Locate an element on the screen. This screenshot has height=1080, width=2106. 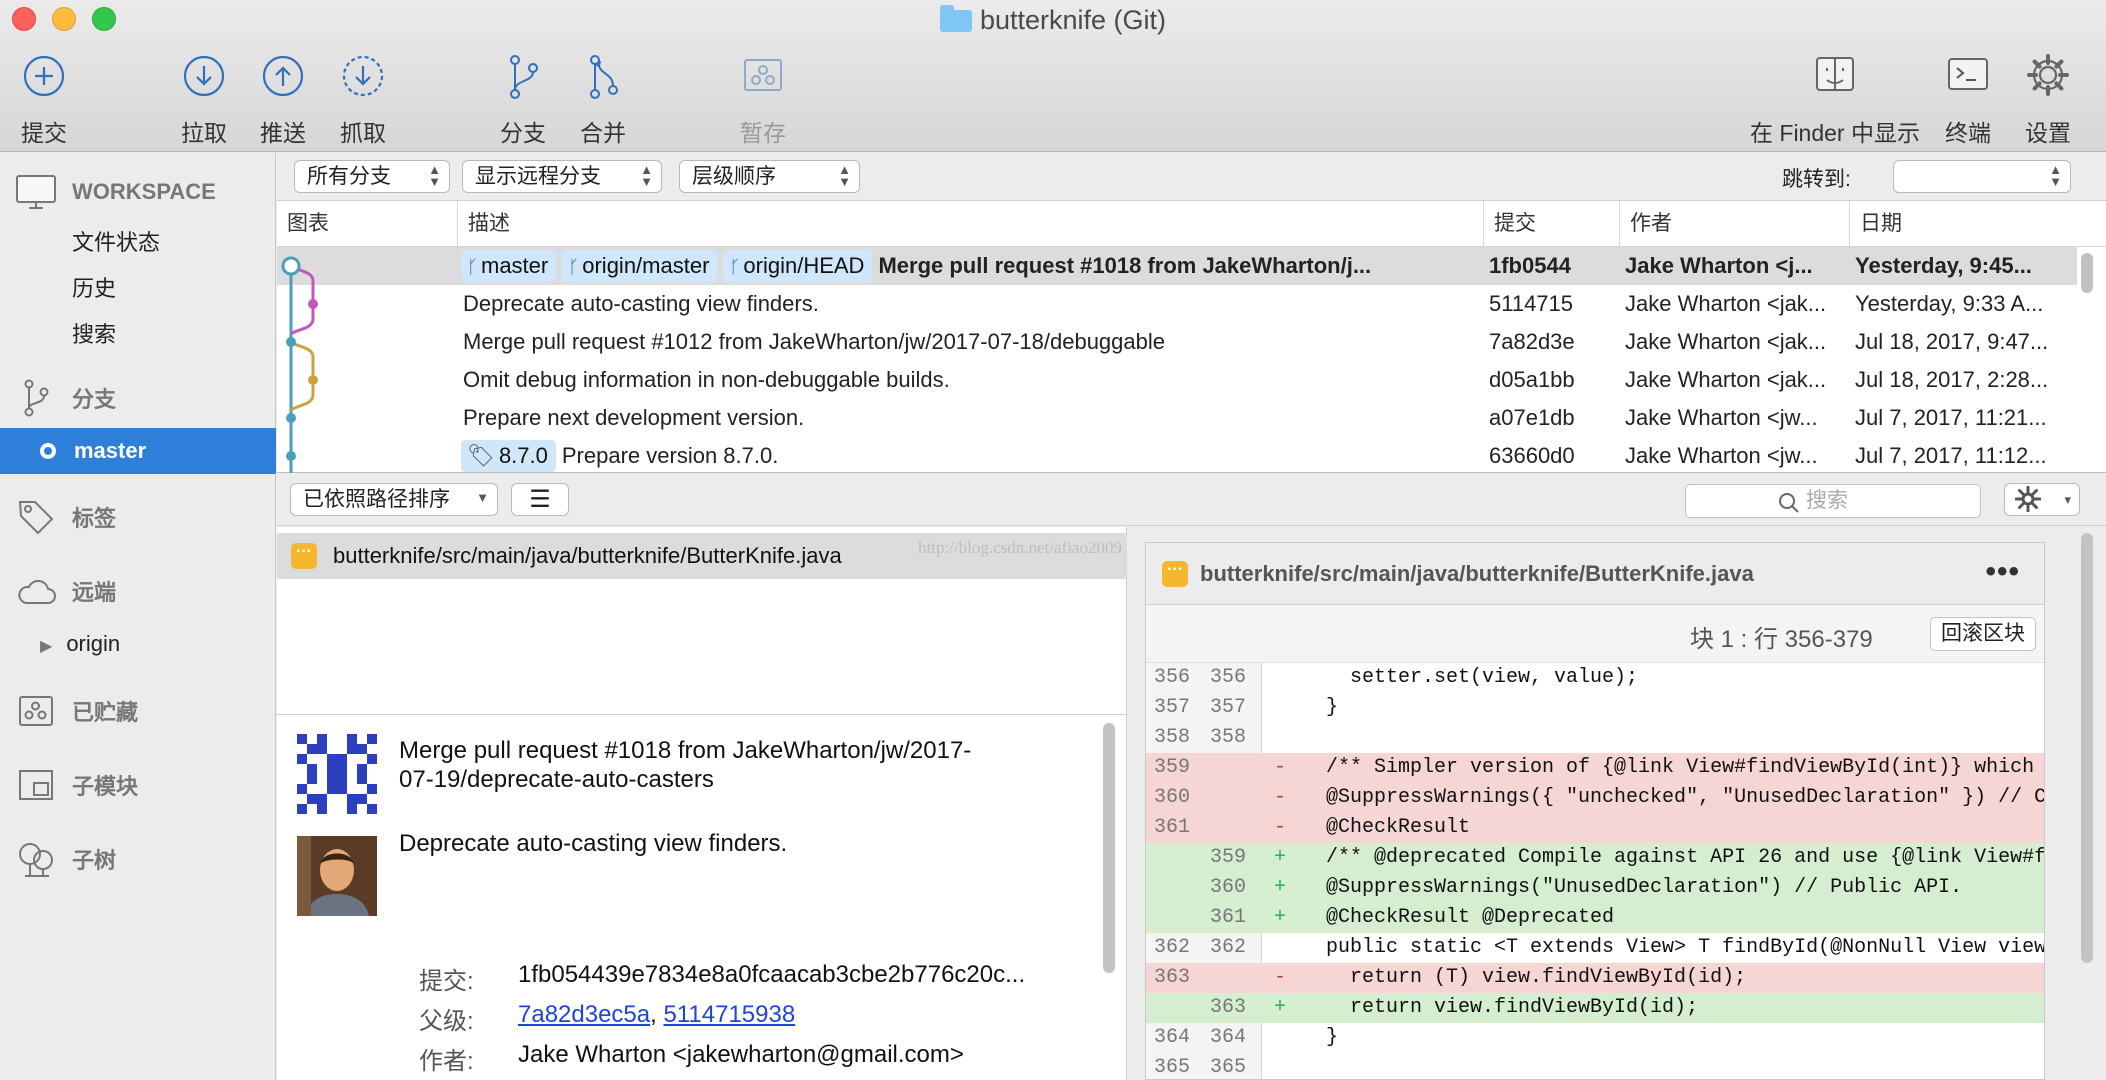
sidebar-item-master-label: master is located at coordinates (110, 450).